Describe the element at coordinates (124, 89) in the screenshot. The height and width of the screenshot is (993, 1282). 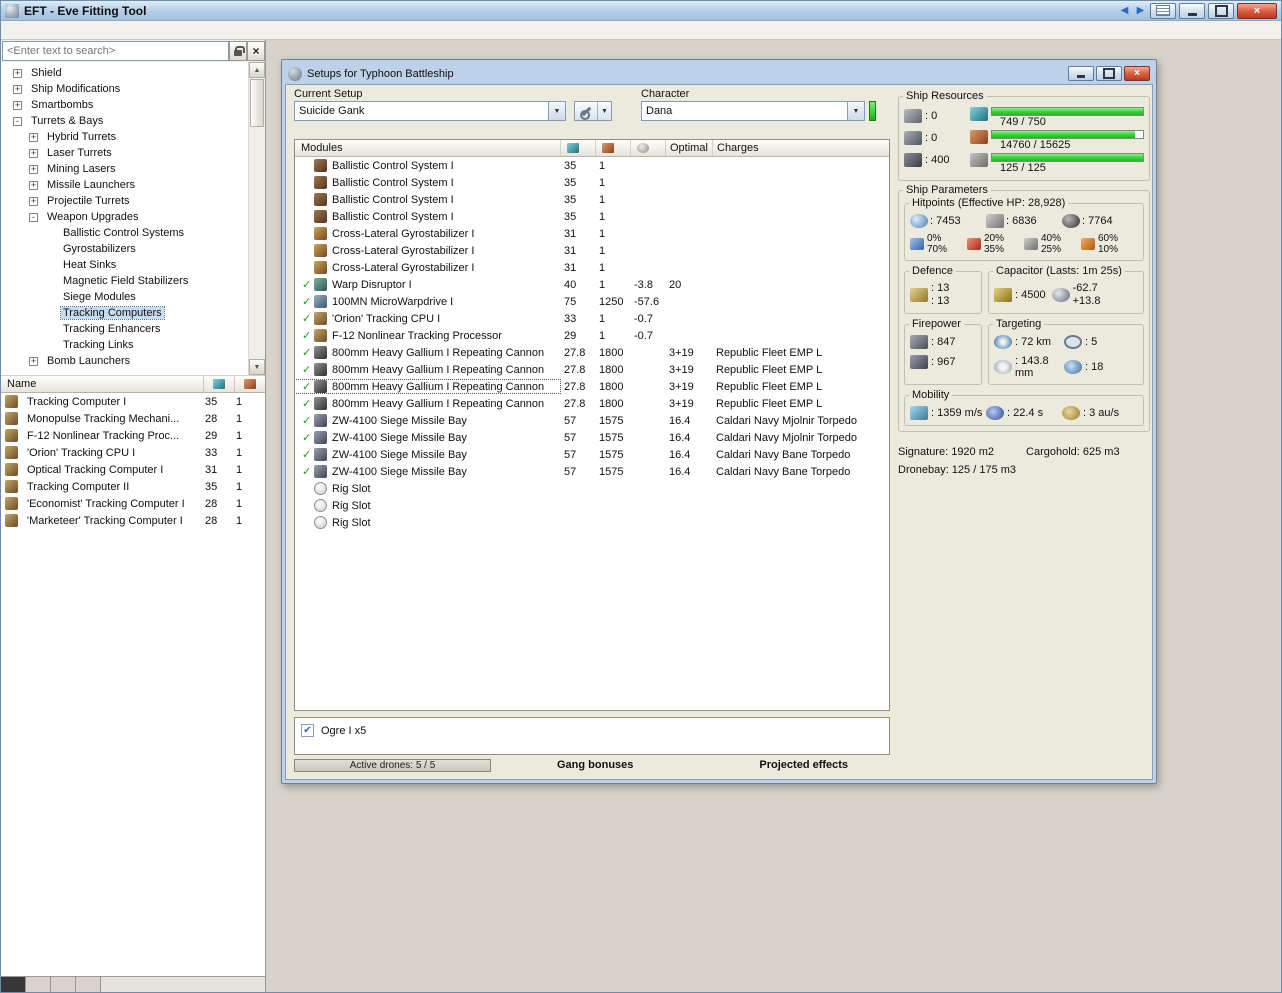
I see `tree-item: + Ship Modifications` at that location.